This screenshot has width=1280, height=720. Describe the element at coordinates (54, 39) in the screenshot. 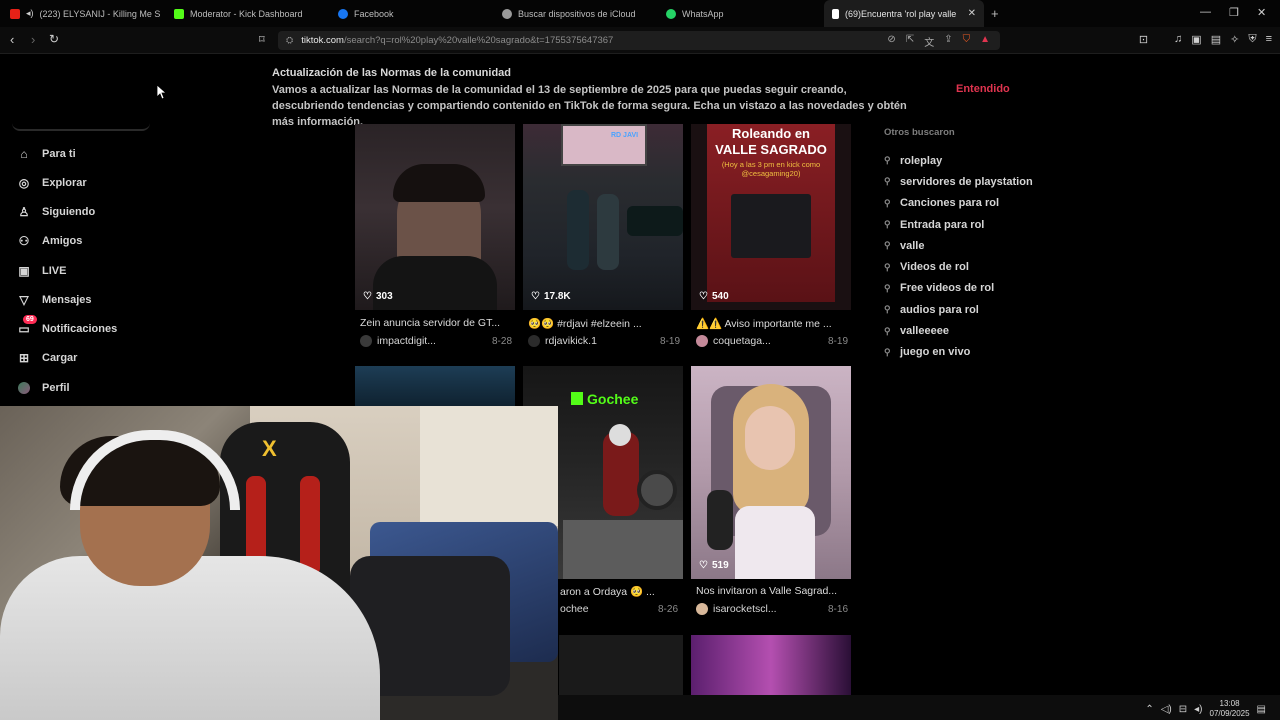

I see `reload-icon: ↻` at that location.